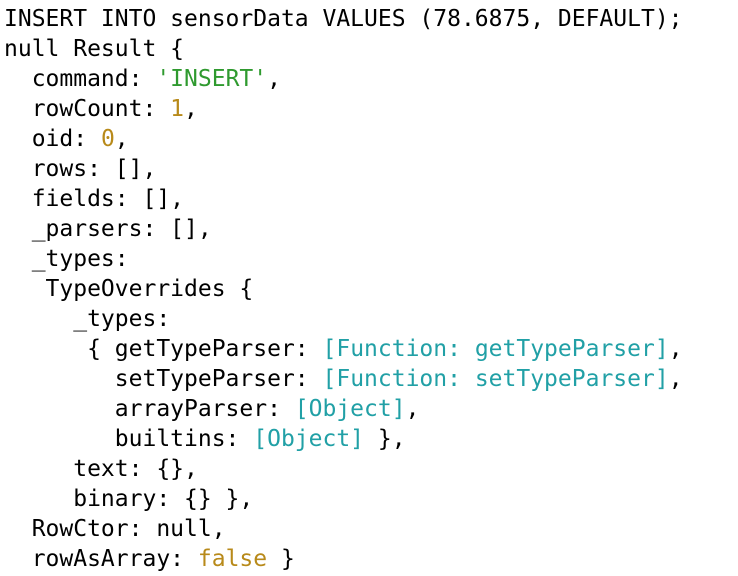 The height and width of the screenshot is (576, 738). I want to click on terminal-line: oid: 0,, so click(371, 139).